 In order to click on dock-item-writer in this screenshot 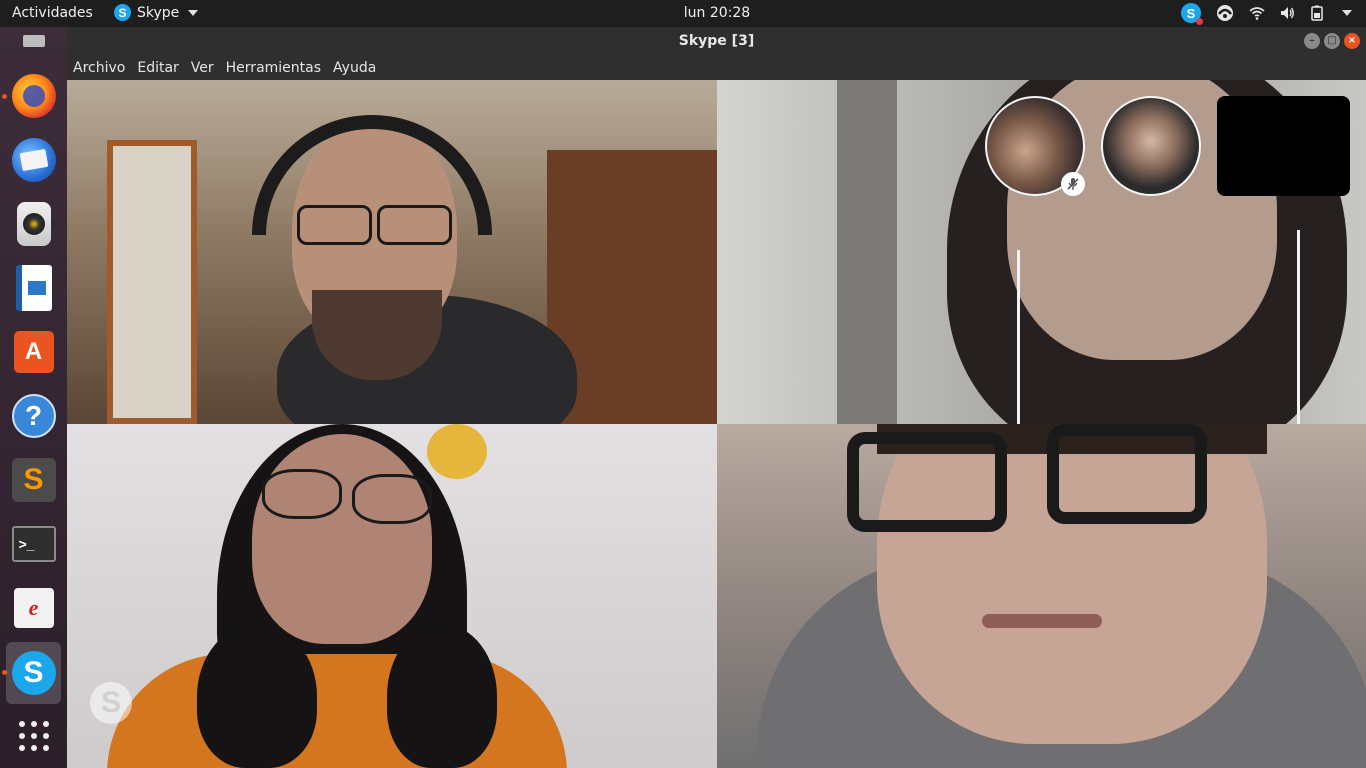, I will do `click(33, 287)`.